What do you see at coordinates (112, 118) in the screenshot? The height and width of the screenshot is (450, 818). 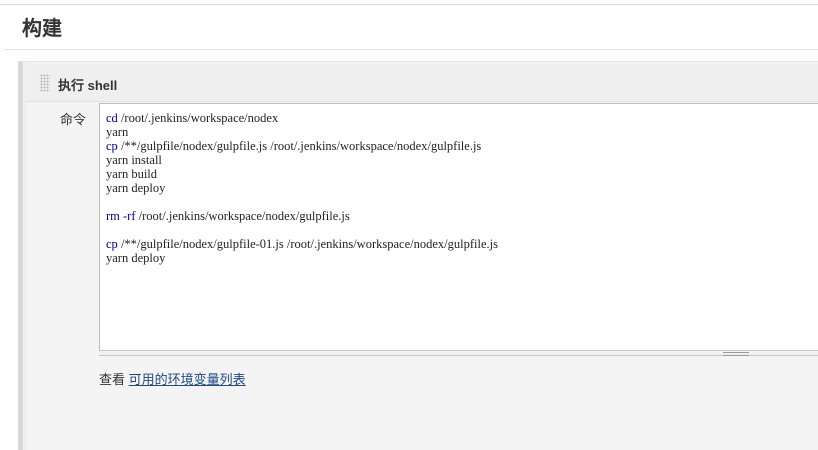 I see `command-keyword: cd` at bounding box center [112, 118].